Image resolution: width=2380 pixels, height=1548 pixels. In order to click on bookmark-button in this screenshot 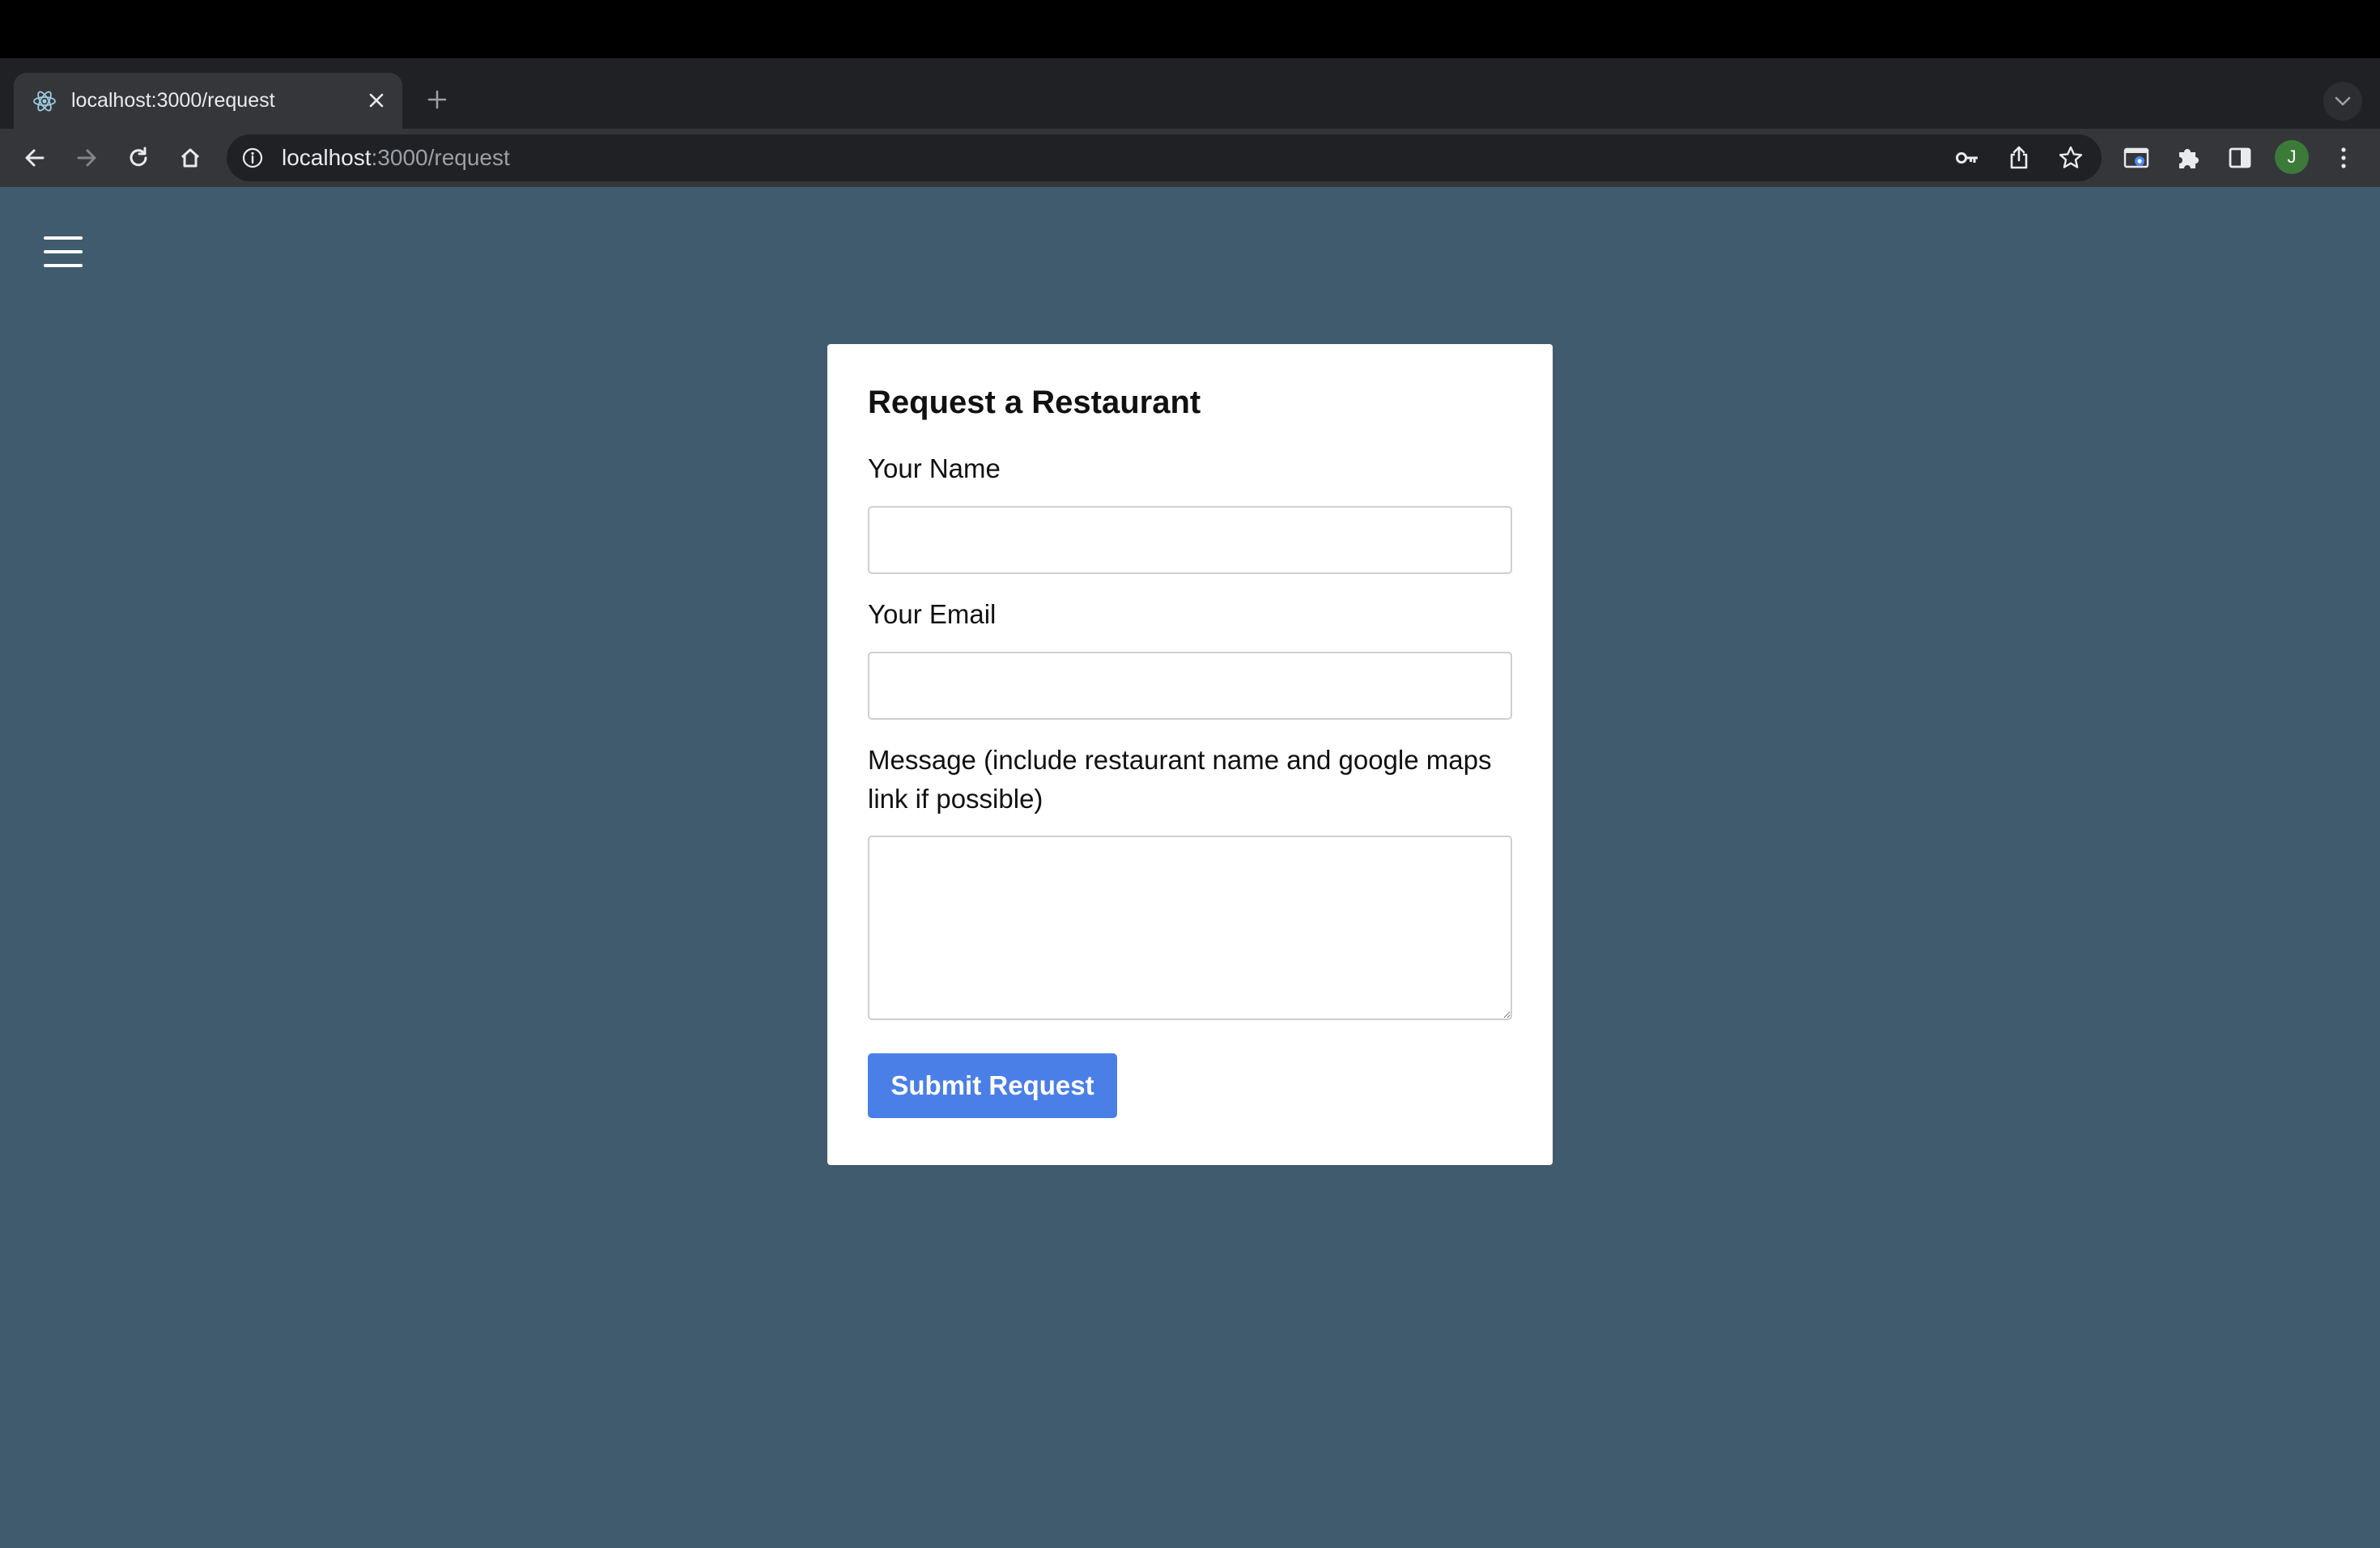, I will do `click(2071, 158)`.